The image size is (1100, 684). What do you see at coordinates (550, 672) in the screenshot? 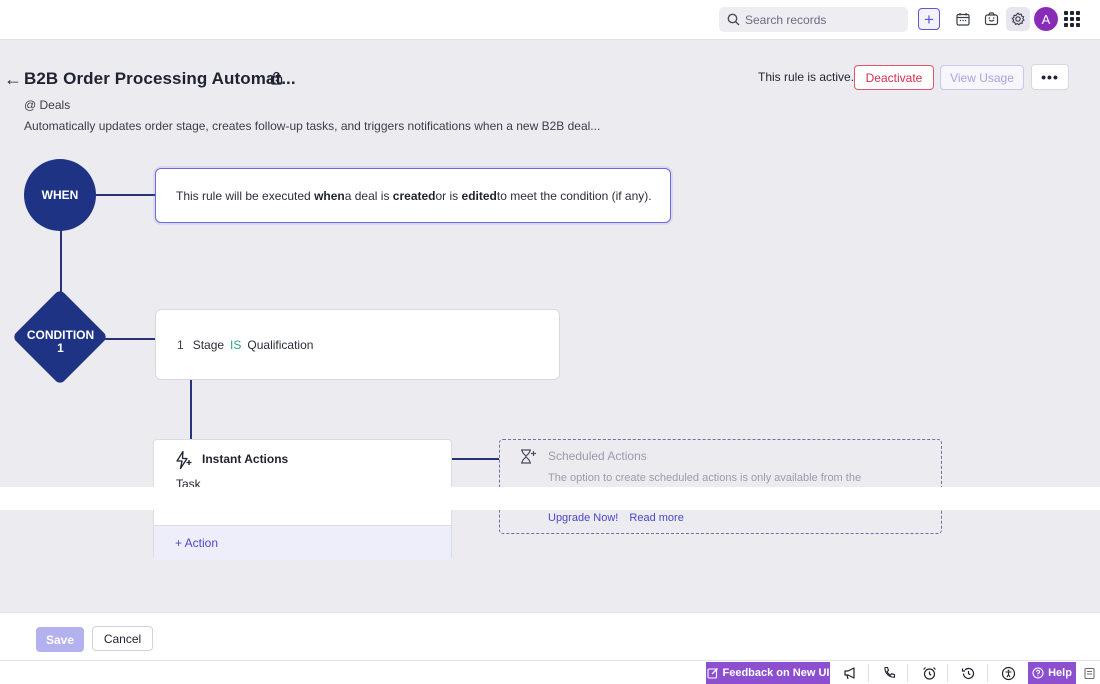
I see `status-bar: Feedback on New UI Help` at bounding box center [550, 672].